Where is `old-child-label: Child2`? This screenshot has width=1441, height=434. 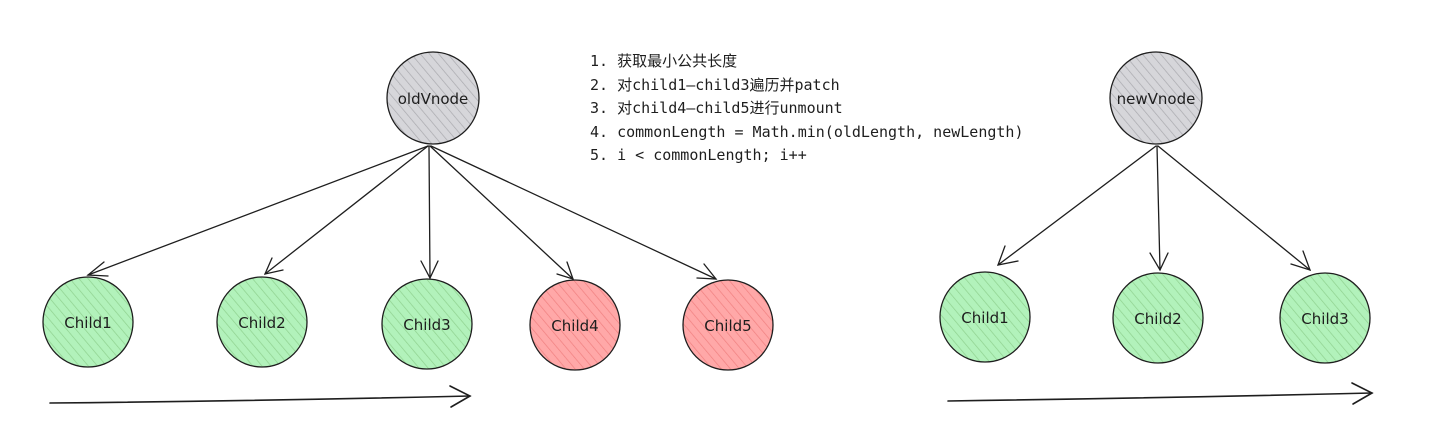
old-child-label: Child2 is located at coordinates (261, 323).